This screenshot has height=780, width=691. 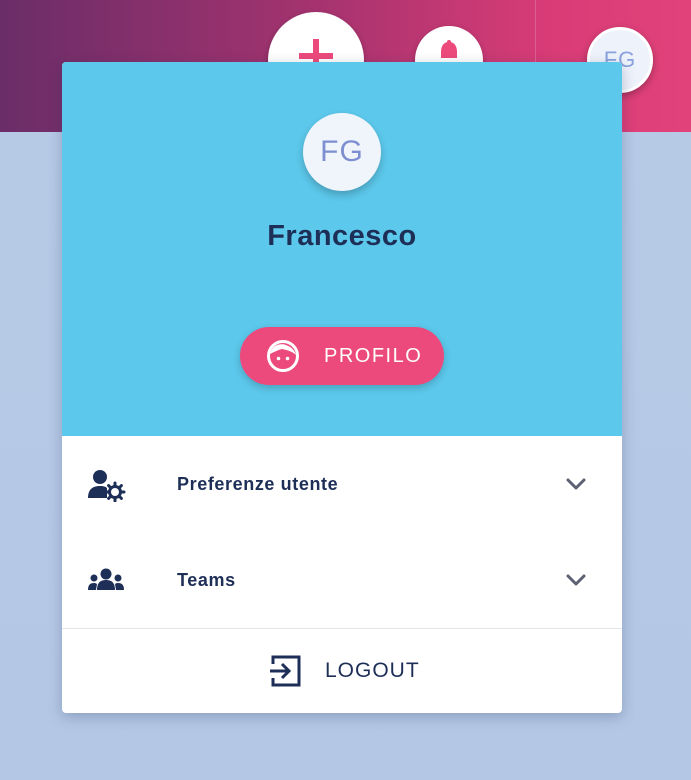 I want to click on user-settings-icon, so click(x=107, y=486).